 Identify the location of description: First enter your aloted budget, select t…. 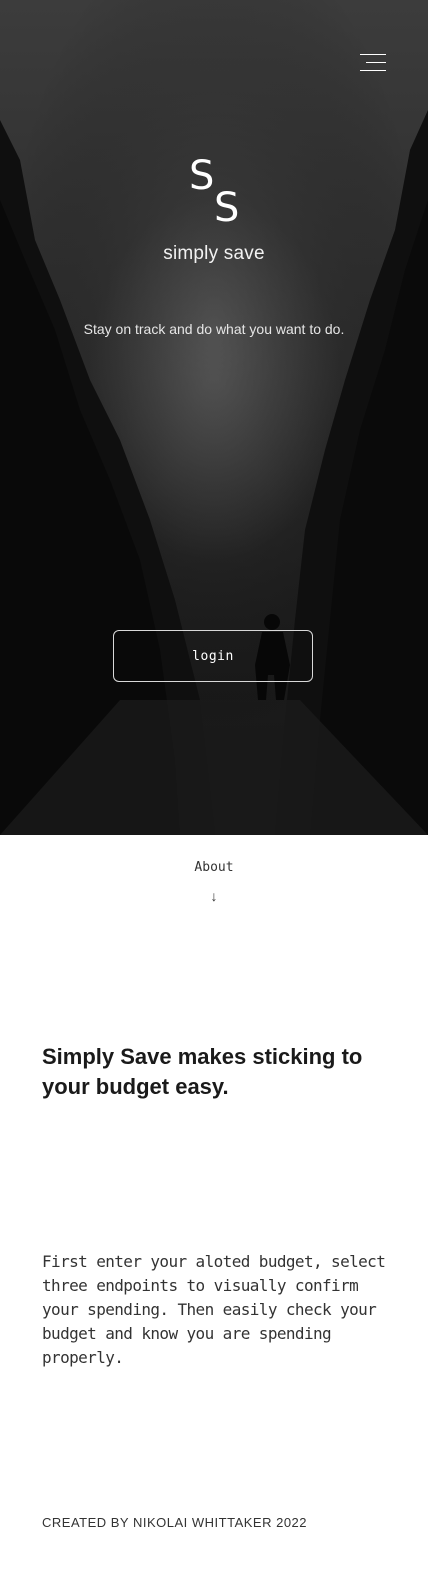
(214, 1309).